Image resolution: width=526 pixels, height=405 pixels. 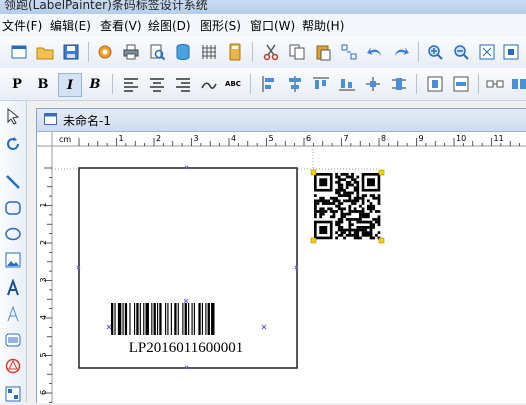 What do you see at coordinates (323, 25) in the screenshot?
I see `menu-help: 帮助(H)` at bounding box center [323, 25].